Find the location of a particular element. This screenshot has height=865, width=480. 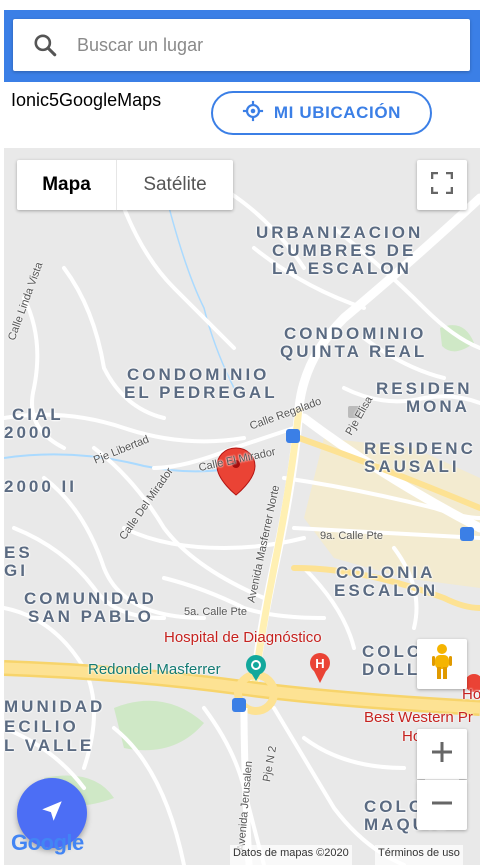

svg-text: H is located at coordinates (319, 663).